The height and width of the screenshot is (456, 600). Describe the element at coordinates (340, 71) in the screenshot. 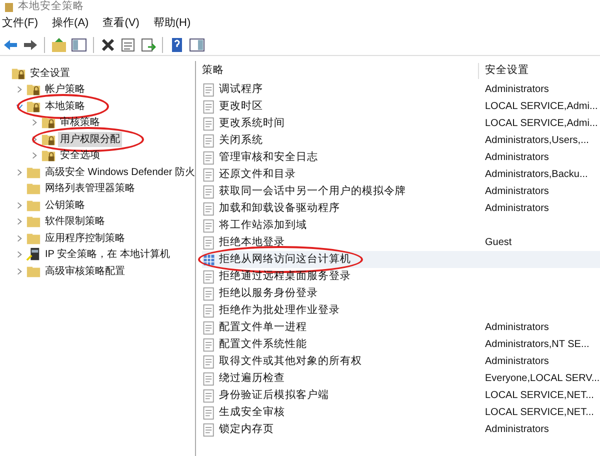

I see `column-header: 策略` at that location.